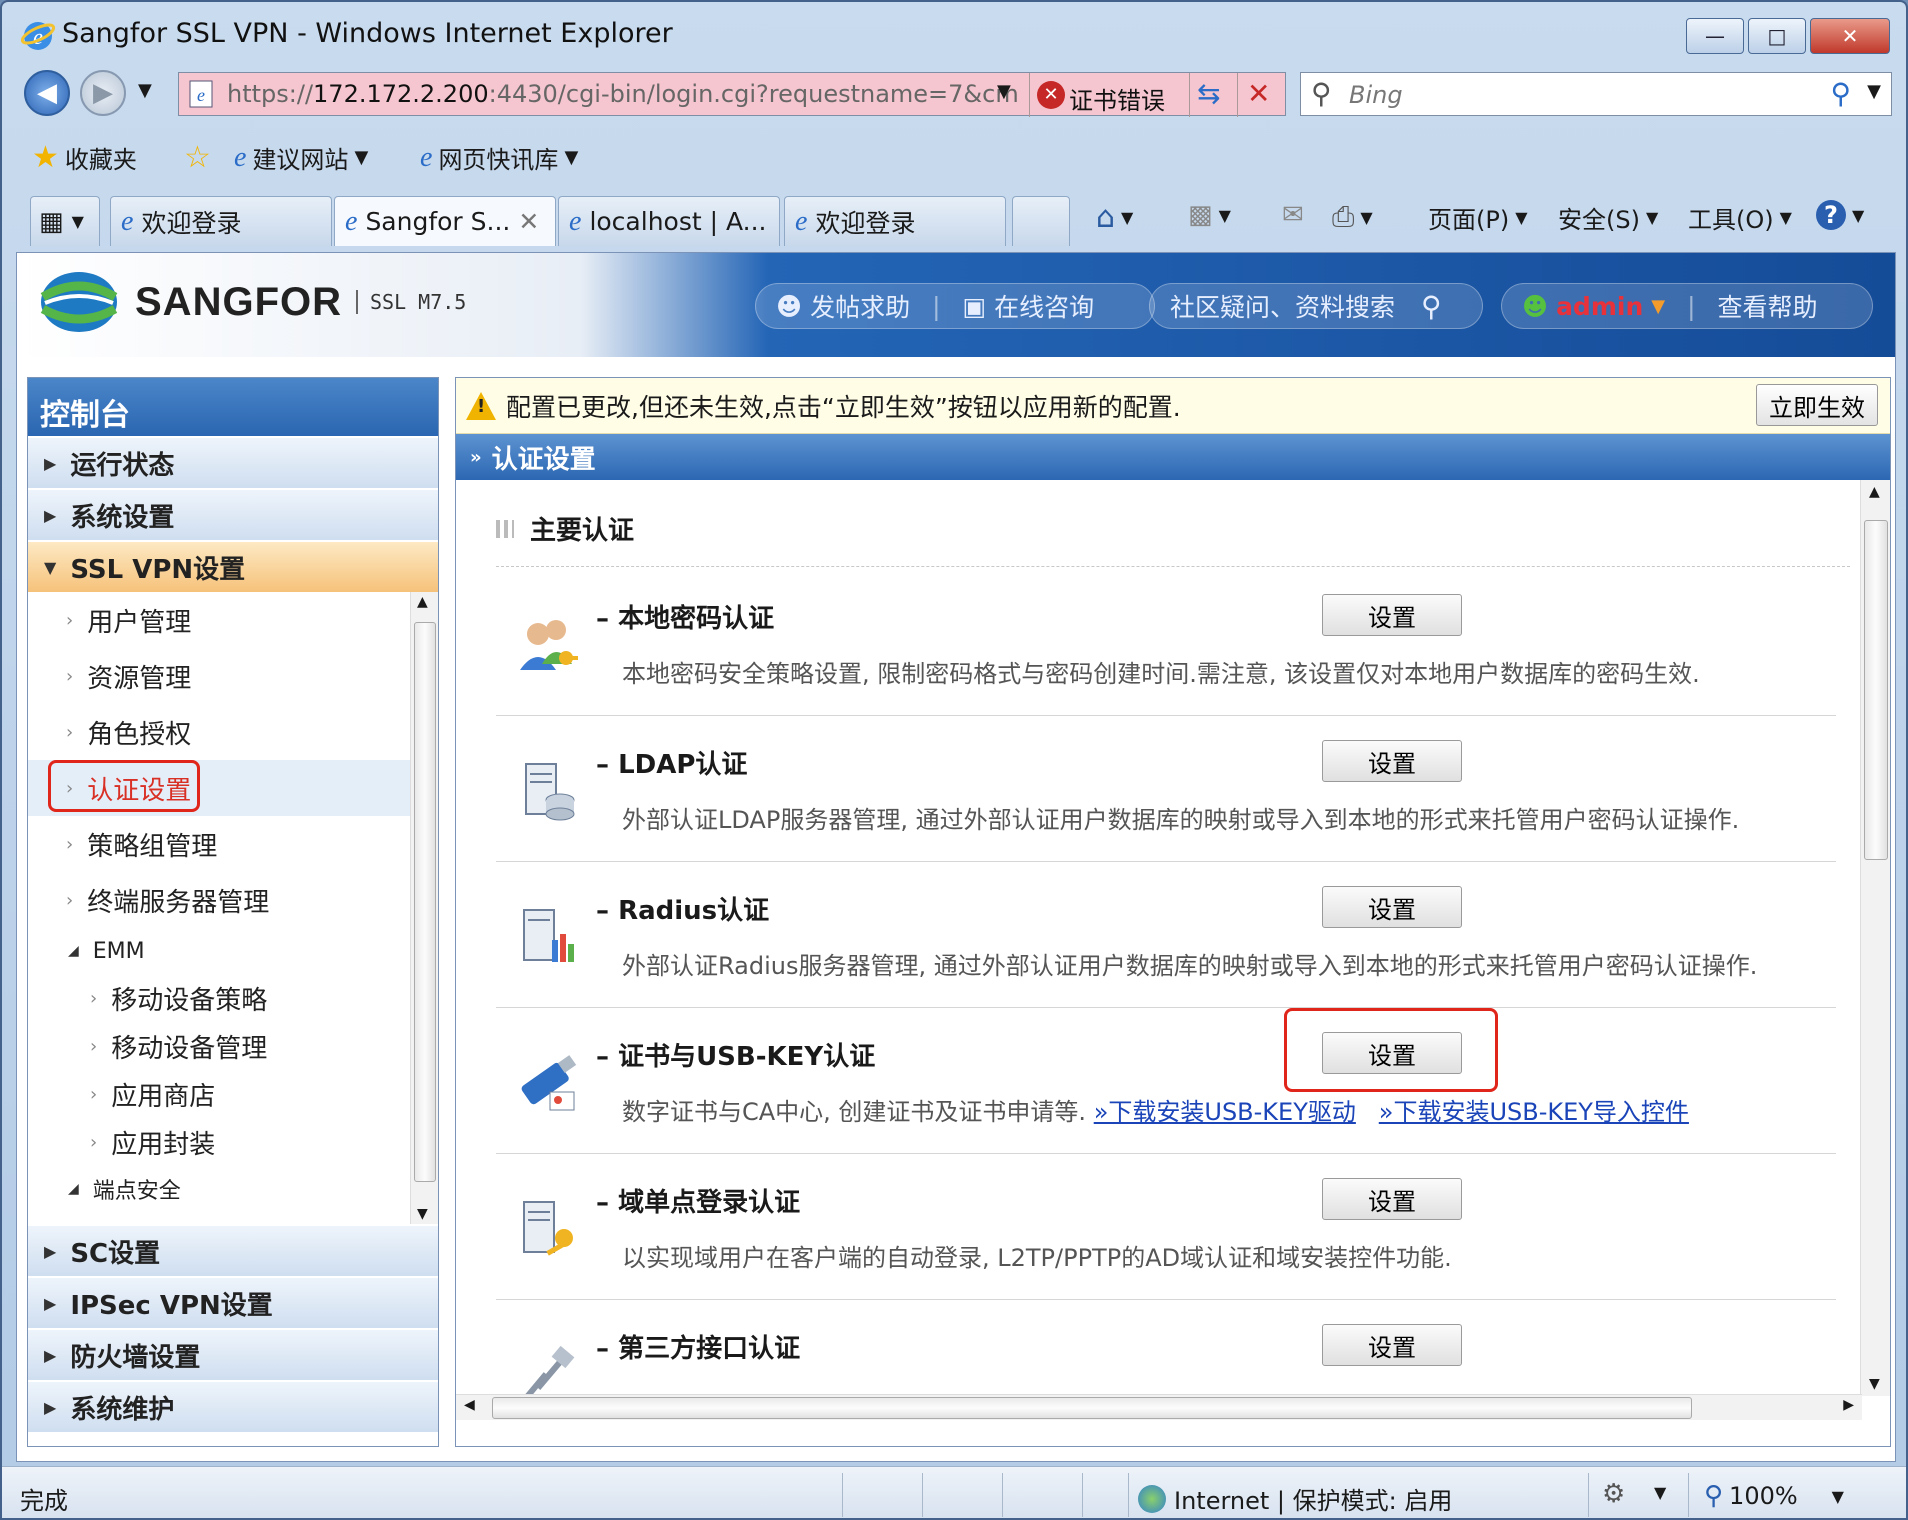 The width and height of the screenshot is (1908, 1520). Describe the element at coordinates (1352, 217) in the screenshot. I see `print-button: ⎙ ▼` at that location.